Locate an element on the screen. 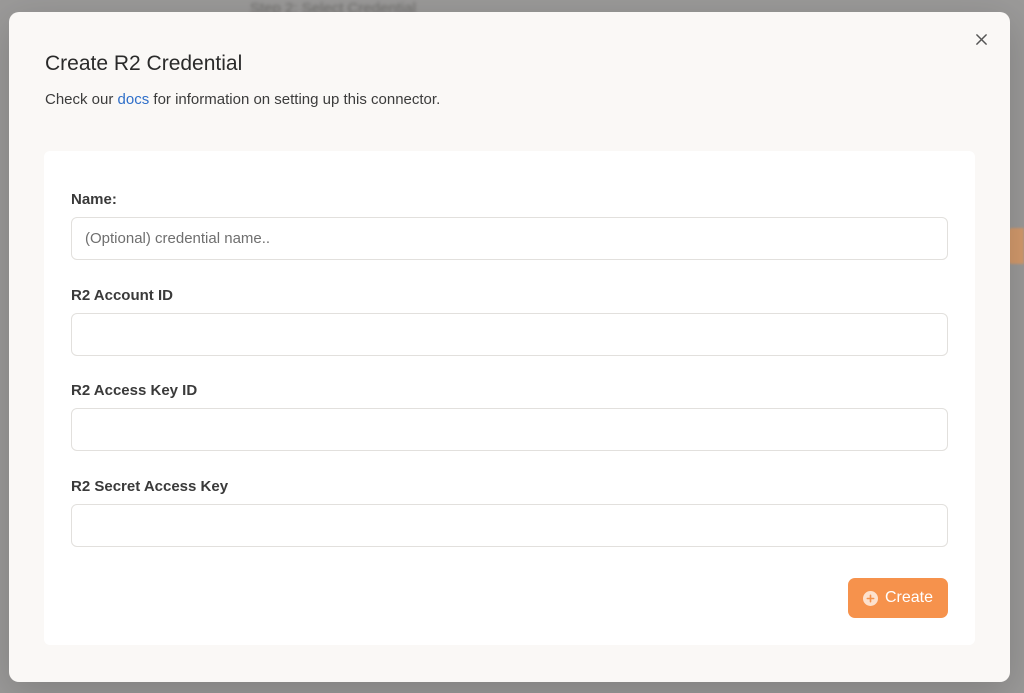  access-key-id-field: R2 Access Key ID is located at coordinates (509, 416).